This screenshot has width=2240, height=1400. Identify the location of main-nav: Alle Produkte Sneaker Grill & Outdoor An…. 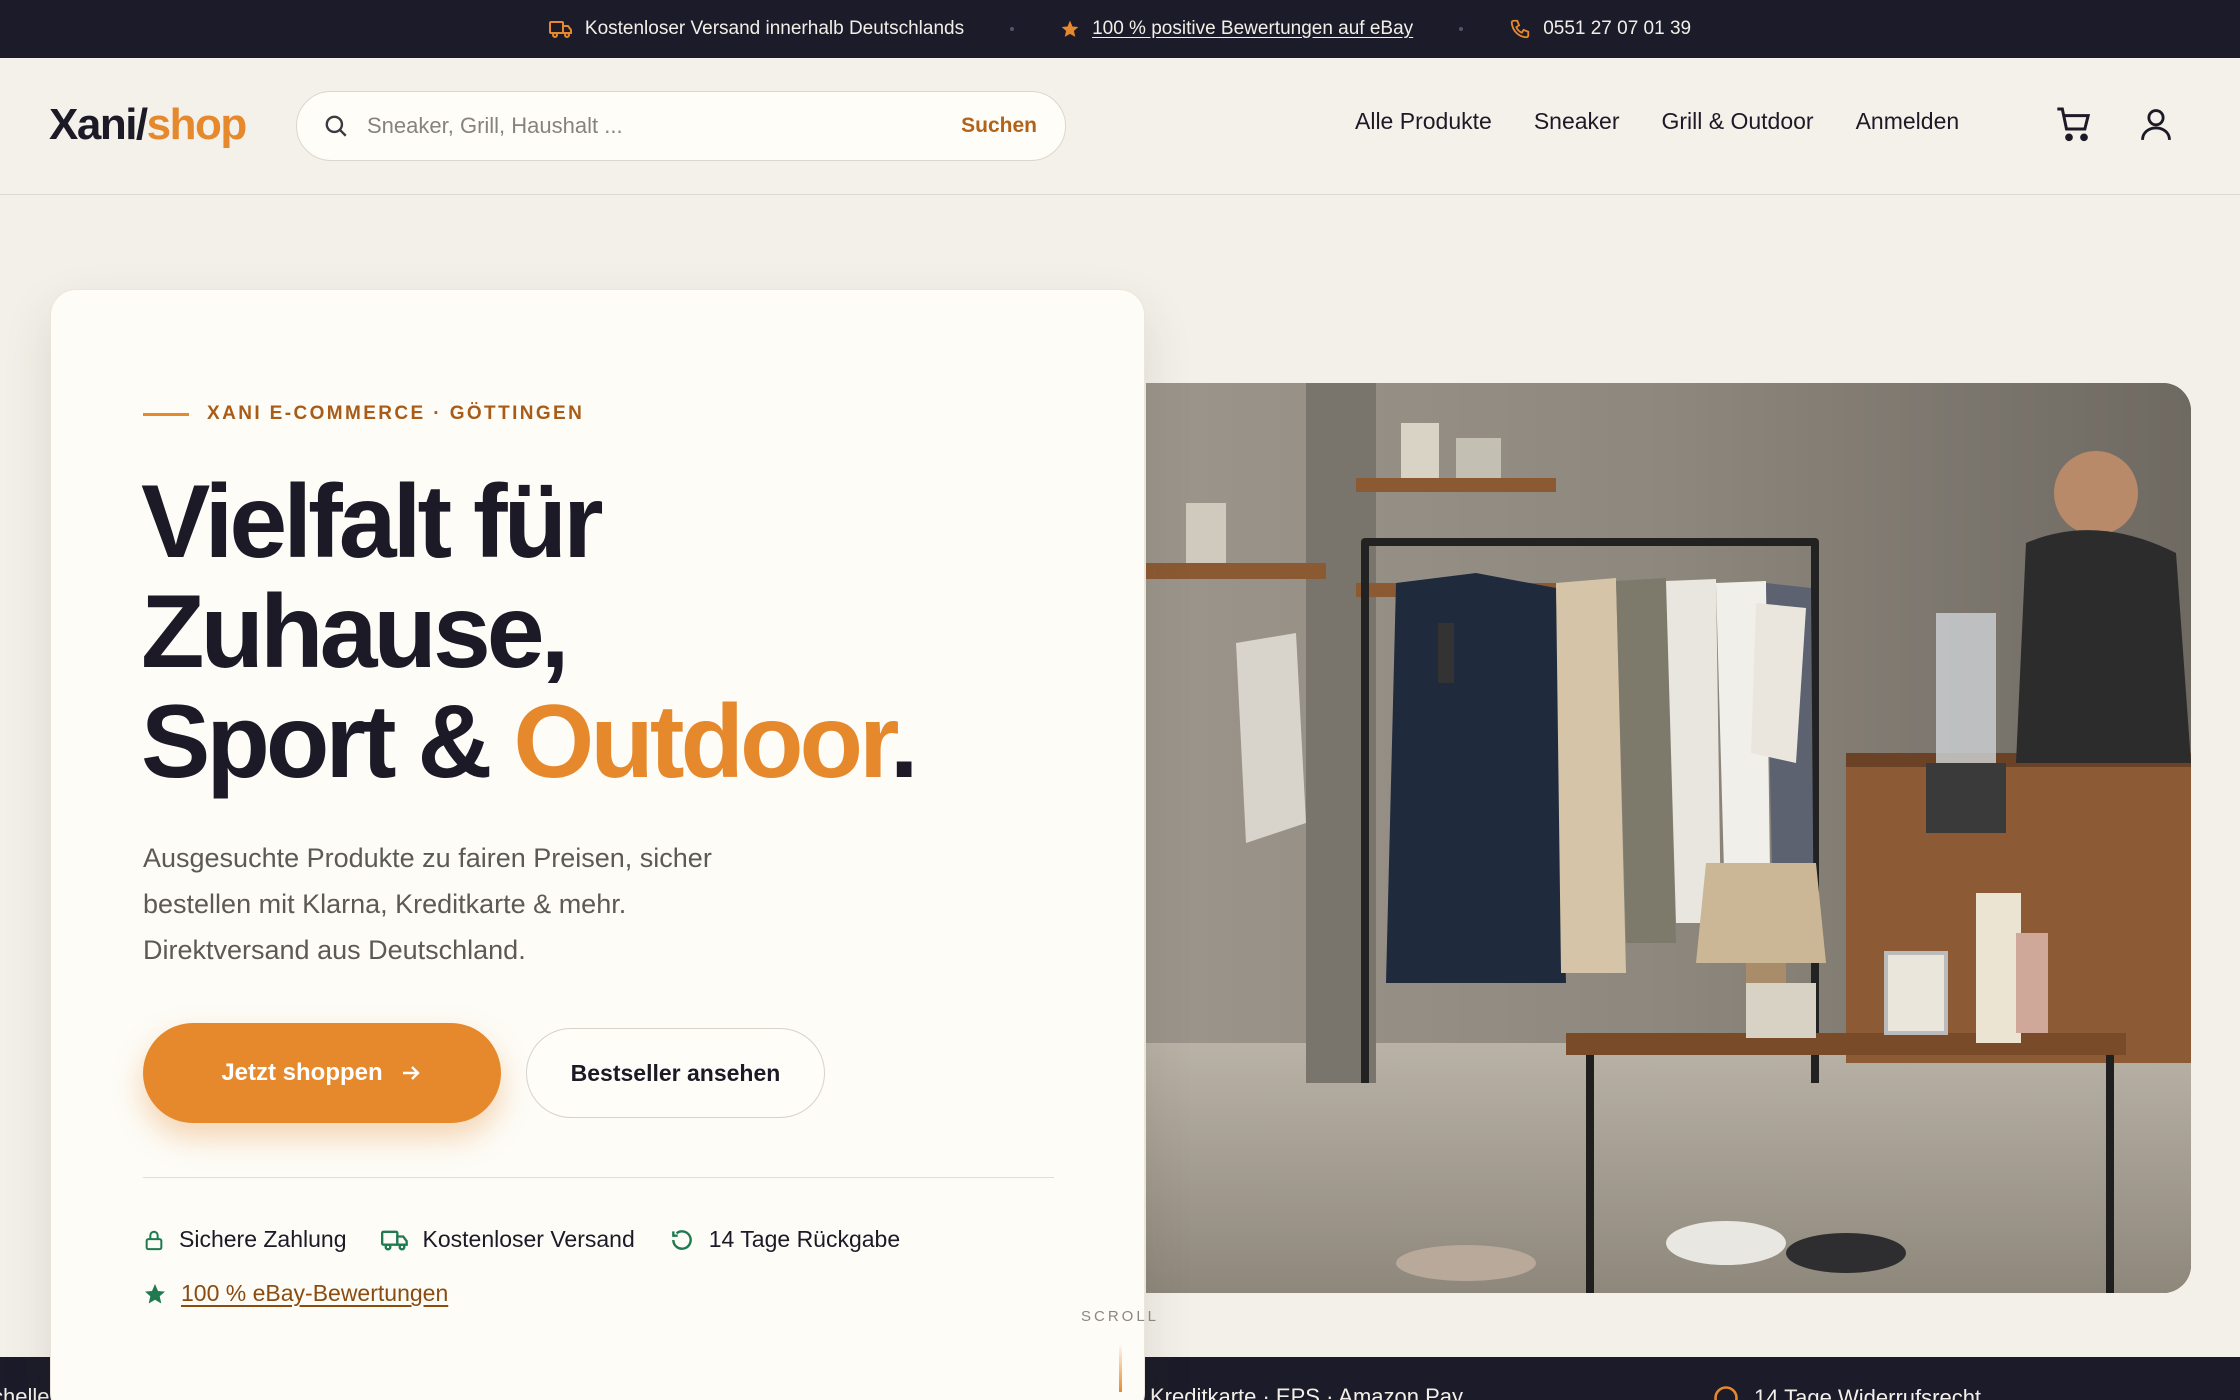
(1657, 121).